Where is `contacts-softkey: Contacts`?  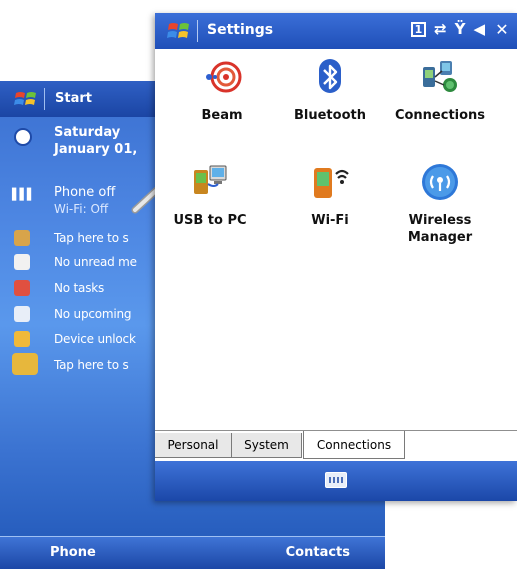 contacts-softkey: Contacts is located at coordinates (318, 552).